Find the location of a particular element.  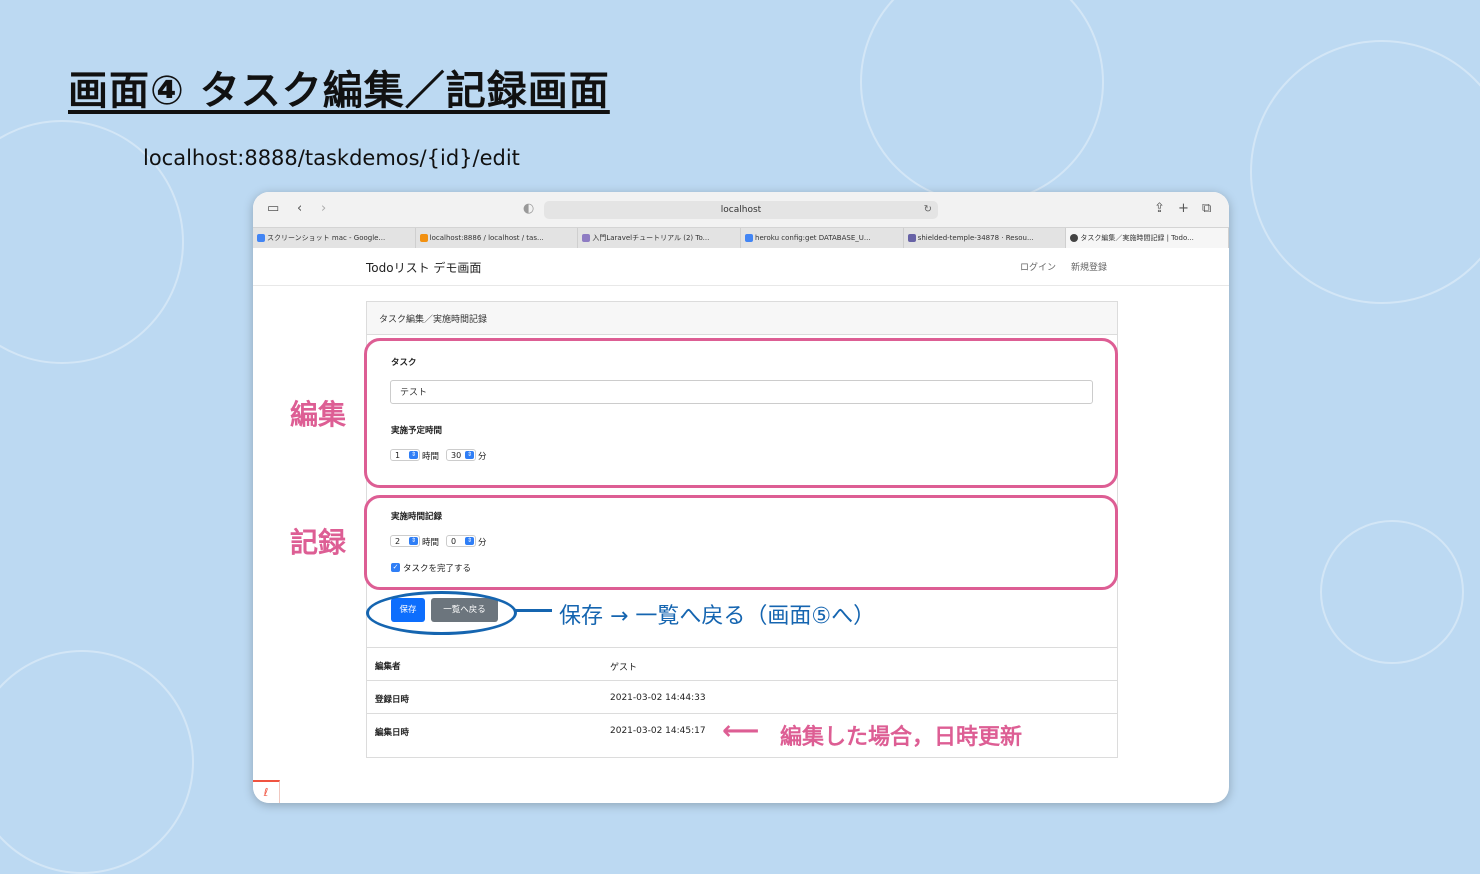

edit-annotation: 編集 is located at coordinates (318, 414).